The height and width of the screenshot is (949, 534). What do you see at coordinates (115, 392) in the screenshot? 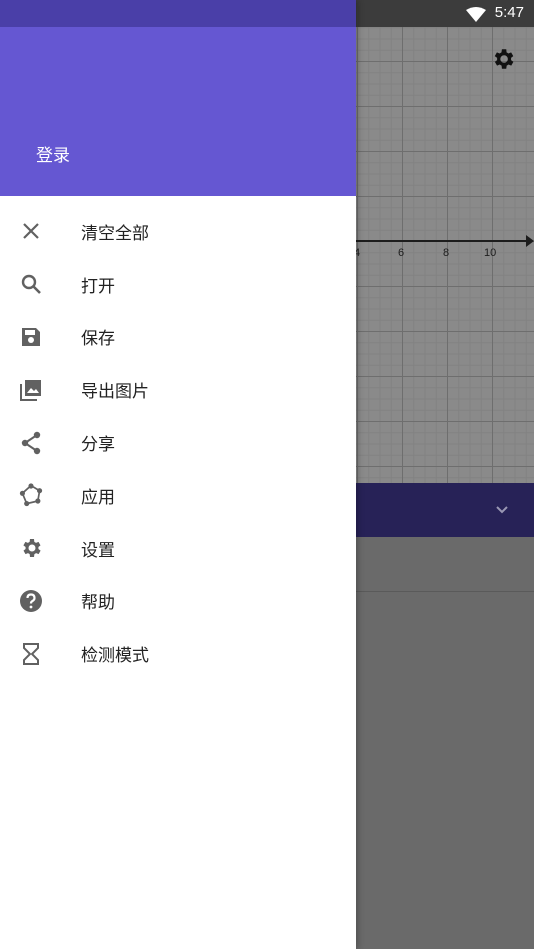
I see `menu-item-label: 导出图片` at bounding box center [115, 392].